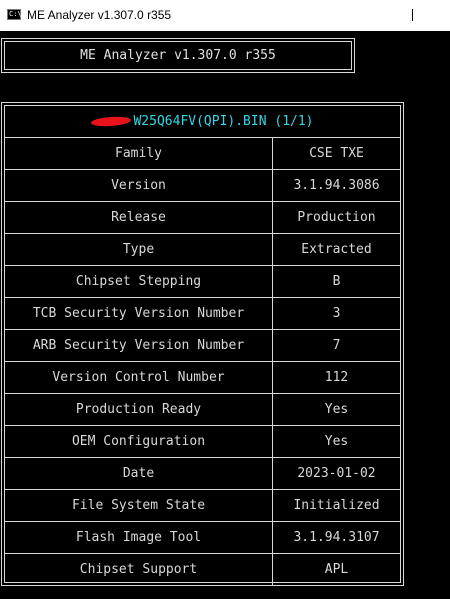 The height and width of the screenshot is (599, 450). Describe the element at coordinates (139, 185) in the screenshot. I see `row-key: Version` at that location.